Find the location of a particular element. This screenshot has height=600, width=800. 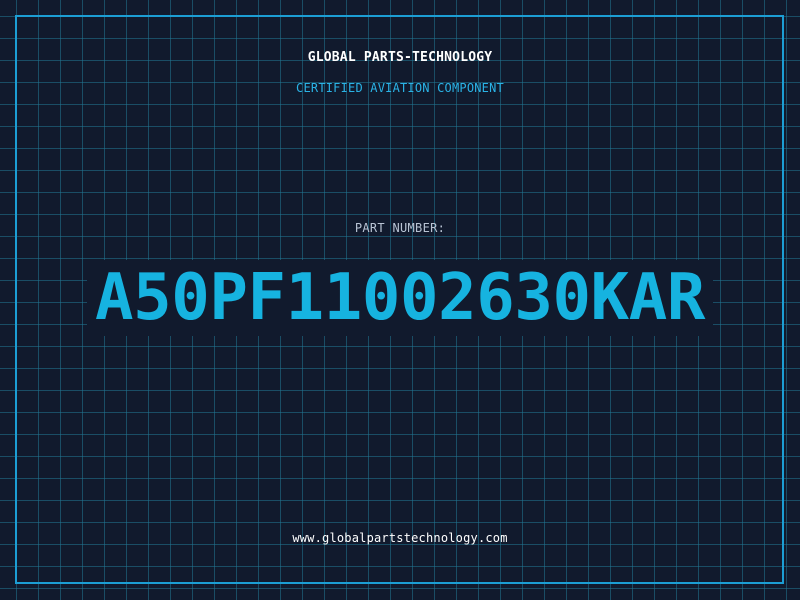

brand-title: GLOBAL PARTS-TECHNOLOGY is located at coordinates (400, 57).